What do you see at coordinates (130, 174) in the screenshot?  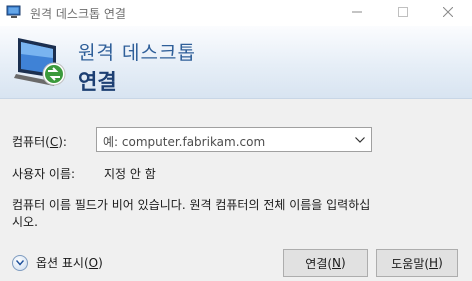 I see `username-value: 지정 안 함` at bounding box center [130, 174].